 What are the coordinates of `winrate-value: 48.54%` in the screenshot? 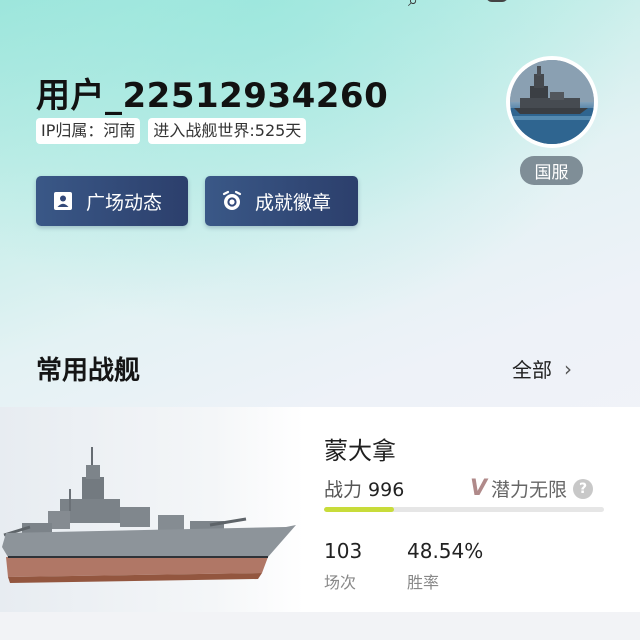 It's located at (445, 551).